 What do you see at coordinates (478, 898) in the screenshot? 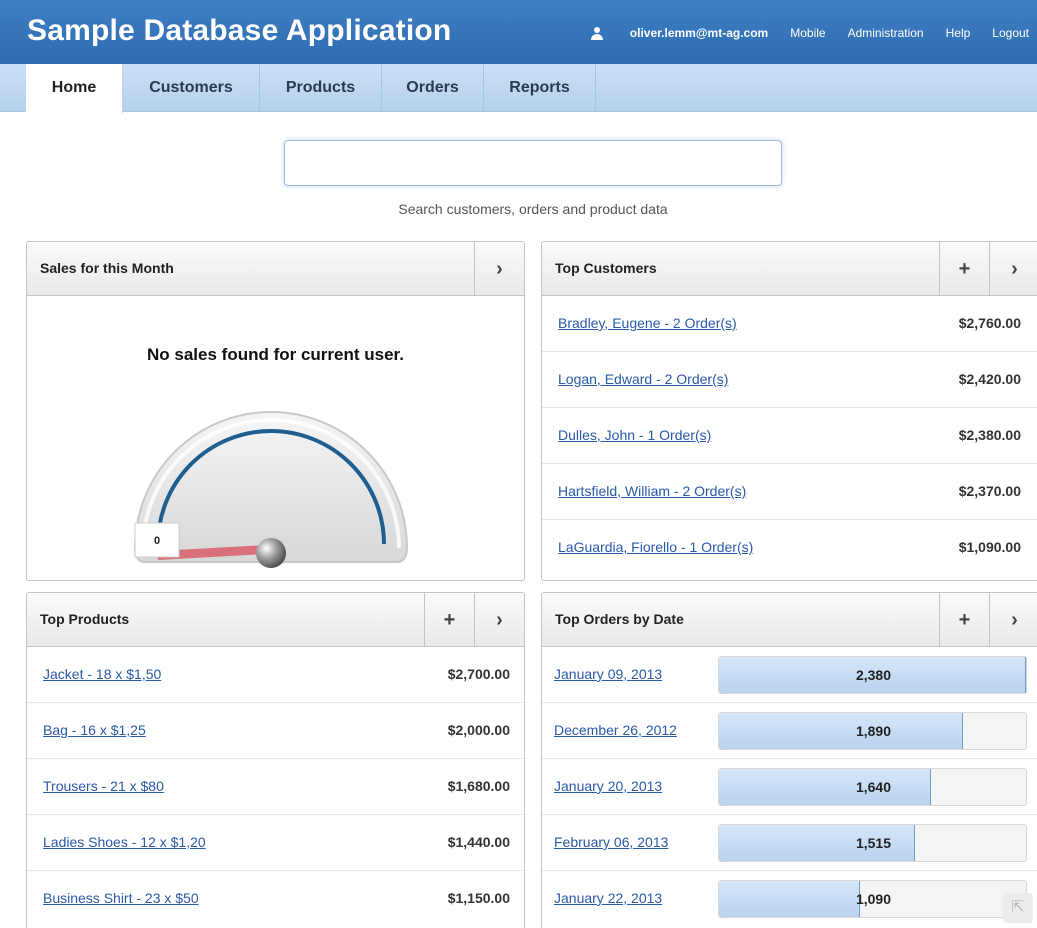
I see `product-amount: $1,150.00` at bounding box center [478, 898].